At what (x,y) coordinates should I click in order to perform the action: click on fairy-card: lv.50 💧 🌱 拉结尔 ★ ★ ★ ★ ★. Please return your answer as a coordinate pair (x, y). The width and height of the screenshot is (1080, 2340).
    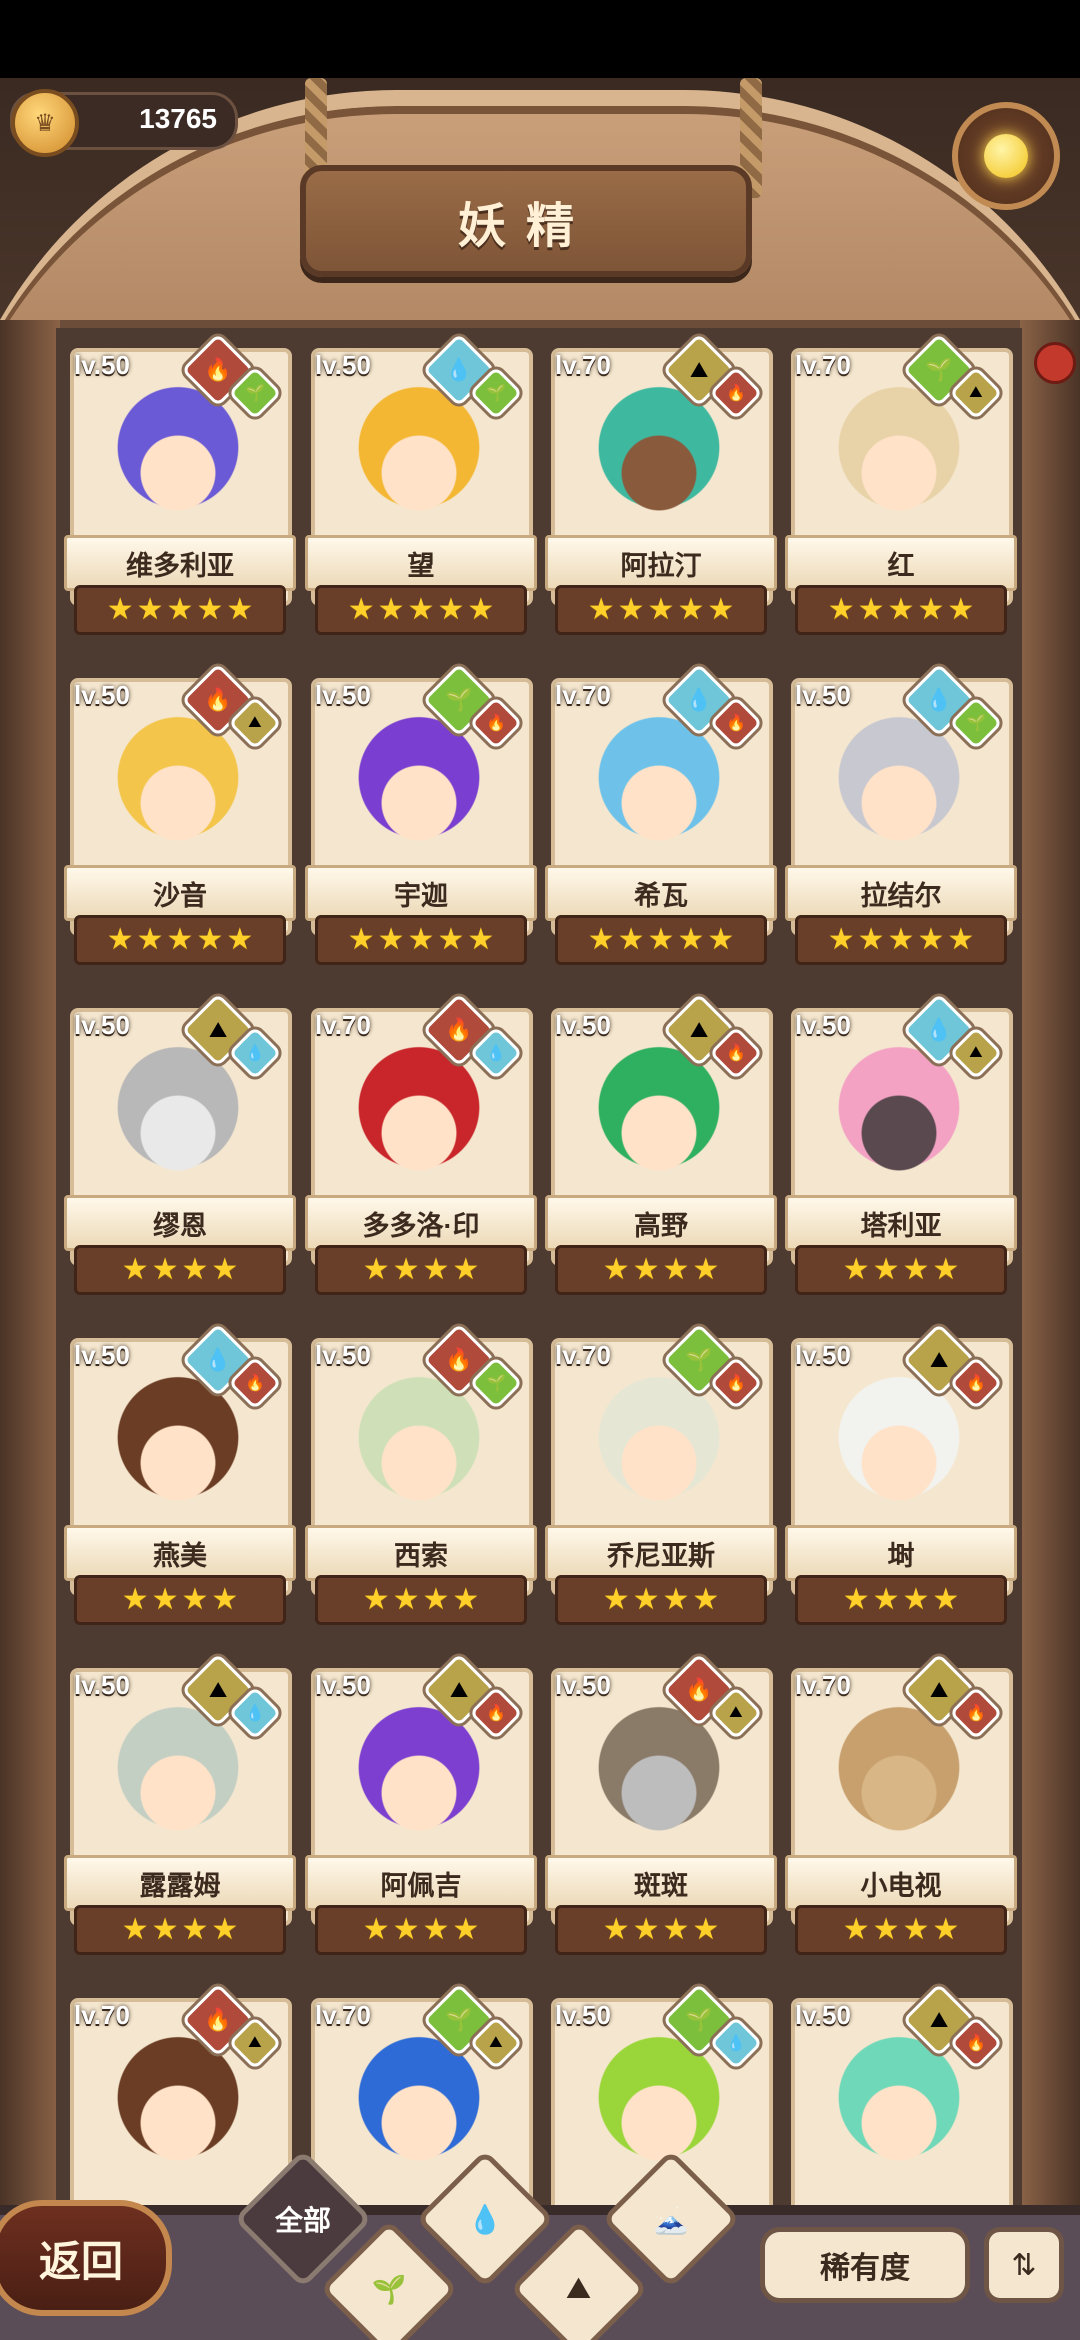
    Looking at the image, I should click on (901, 814).